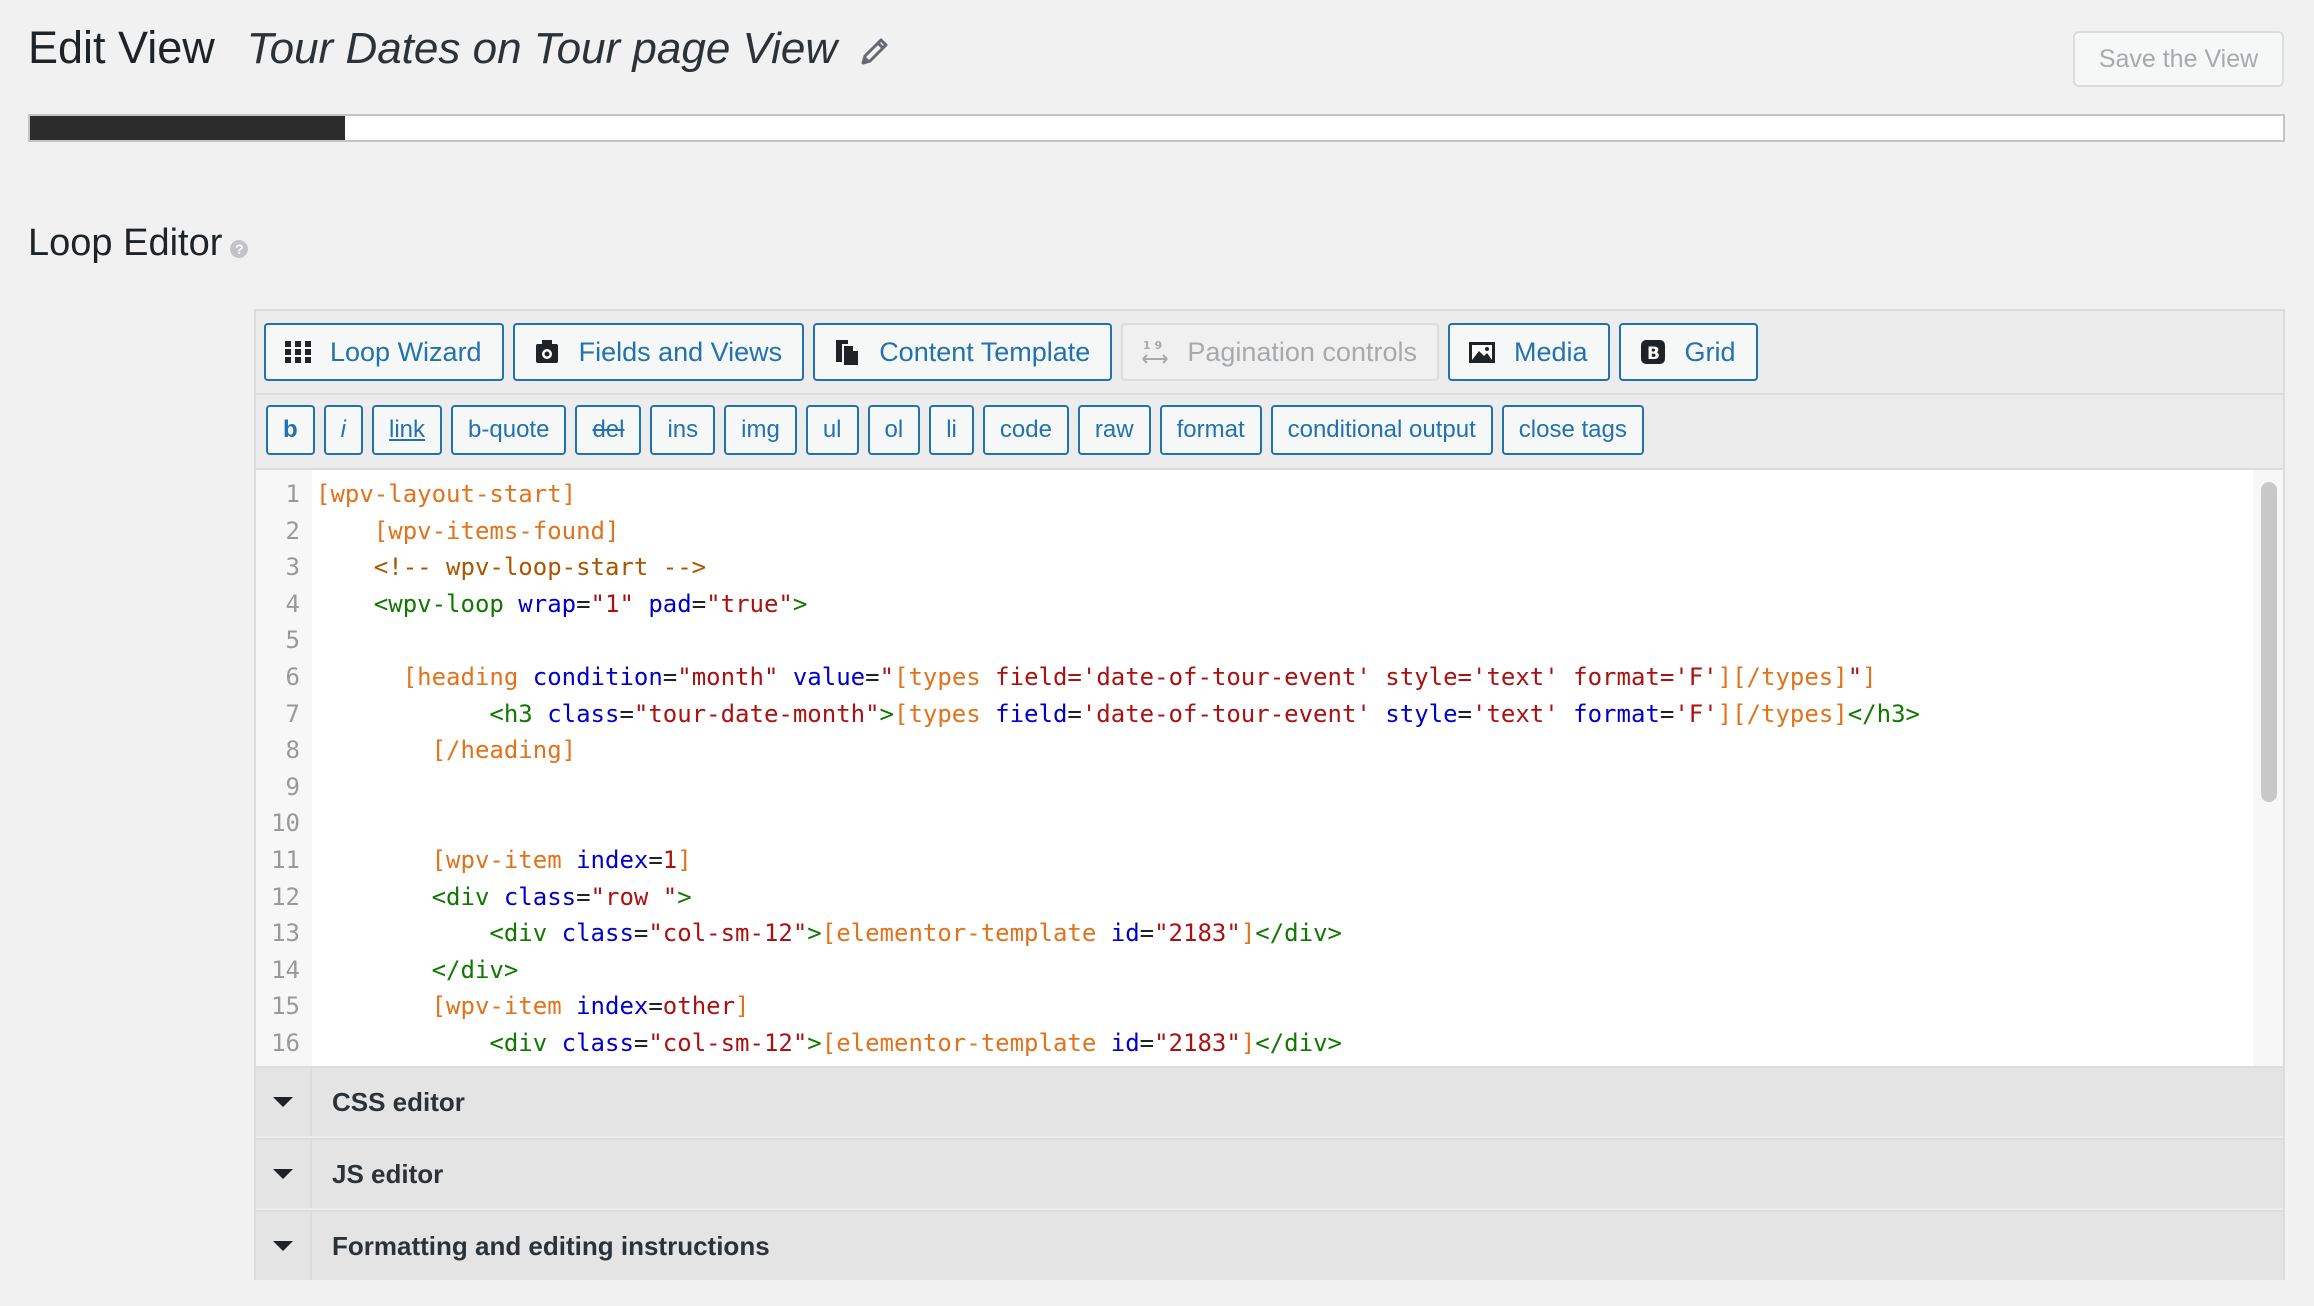  I want to click on quicktag-raw-button: raw, so click(1114, 430).